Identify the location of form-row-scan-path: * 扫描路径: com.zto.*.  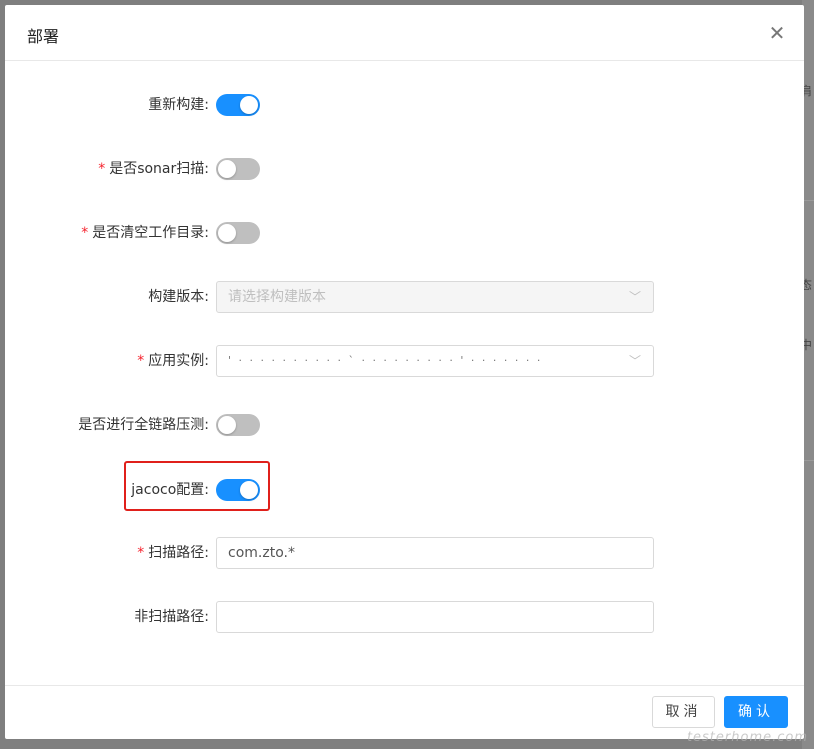
(404, 553).